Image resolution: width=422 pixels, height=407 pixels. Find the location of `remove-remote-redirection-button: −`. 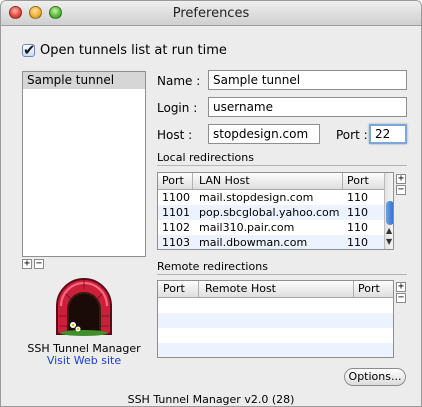

remove-remote-redirection-button: − is located at coordinates (401, 298).